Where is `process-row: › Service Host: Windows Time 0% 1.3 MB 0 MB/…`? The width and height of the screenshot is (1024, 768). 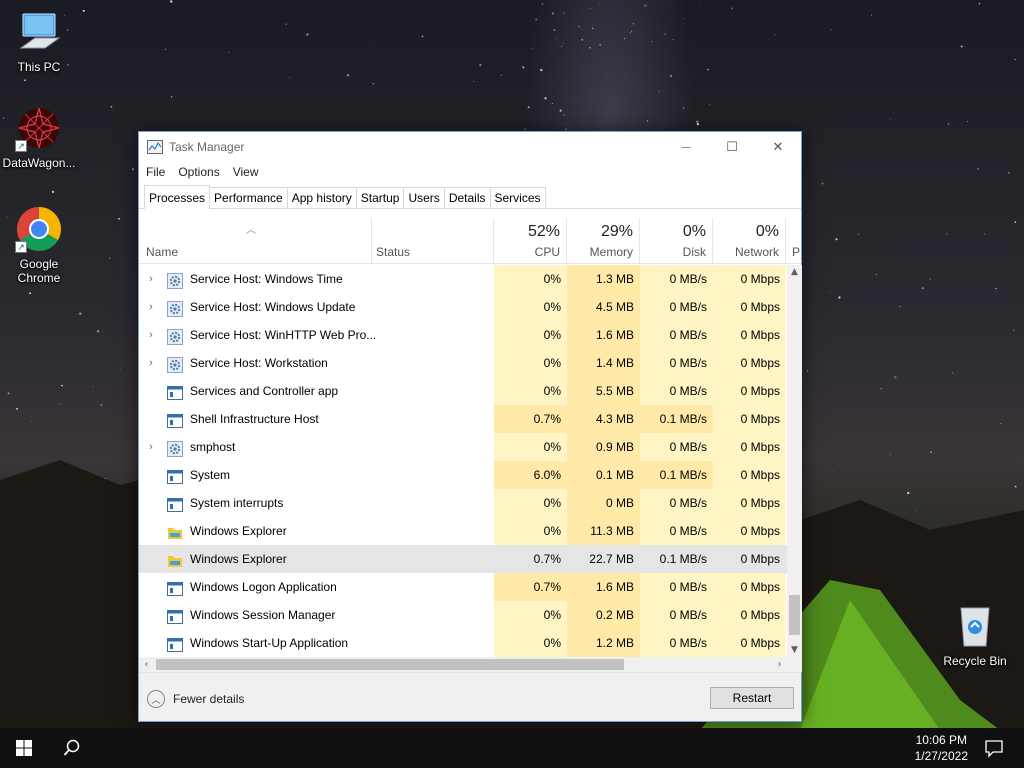
process-row: › Service Host: Windows Time 0% 1.3 MB 0 MB/… is located at coordinates (463, 279).